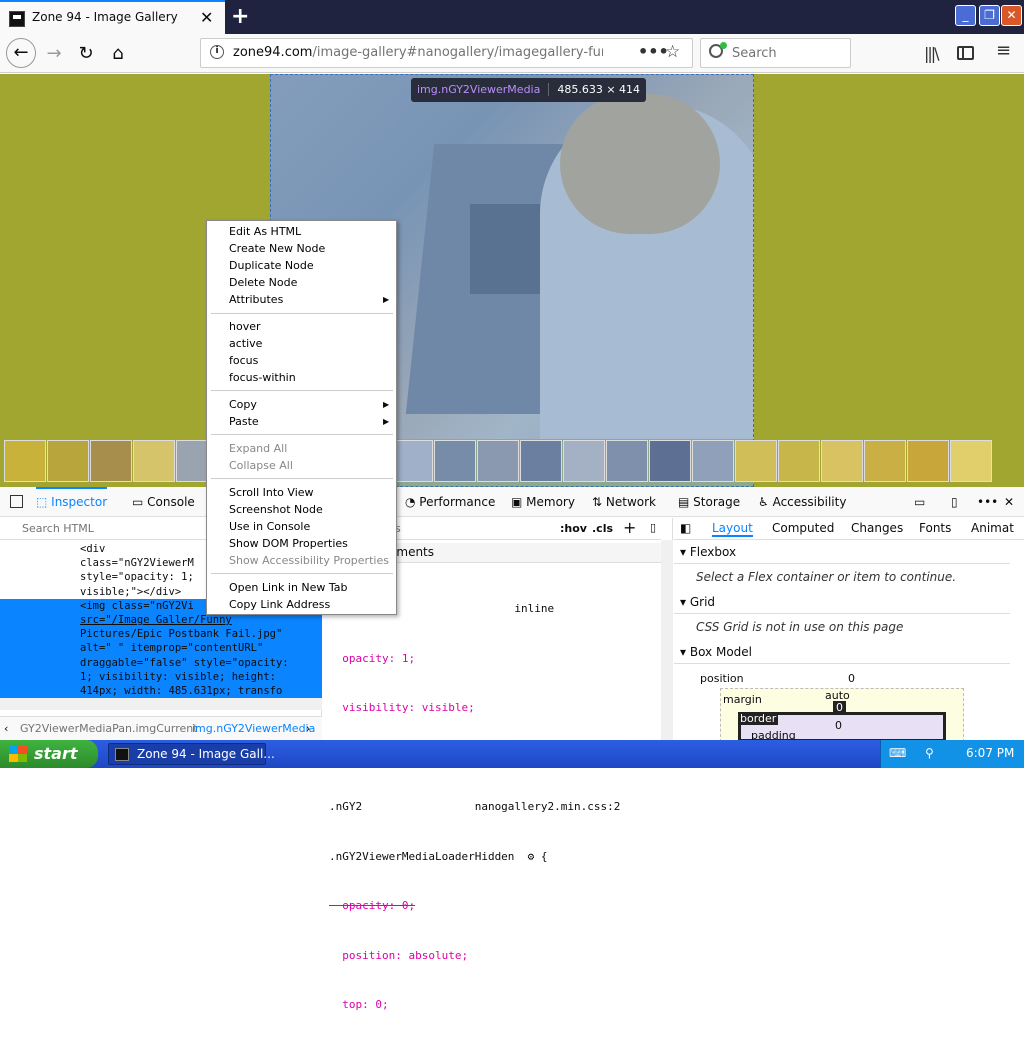 The height and width of the screenshot is (1047, 1024). I want to click on rule-line: visibility: visible;, so click(474, 708).